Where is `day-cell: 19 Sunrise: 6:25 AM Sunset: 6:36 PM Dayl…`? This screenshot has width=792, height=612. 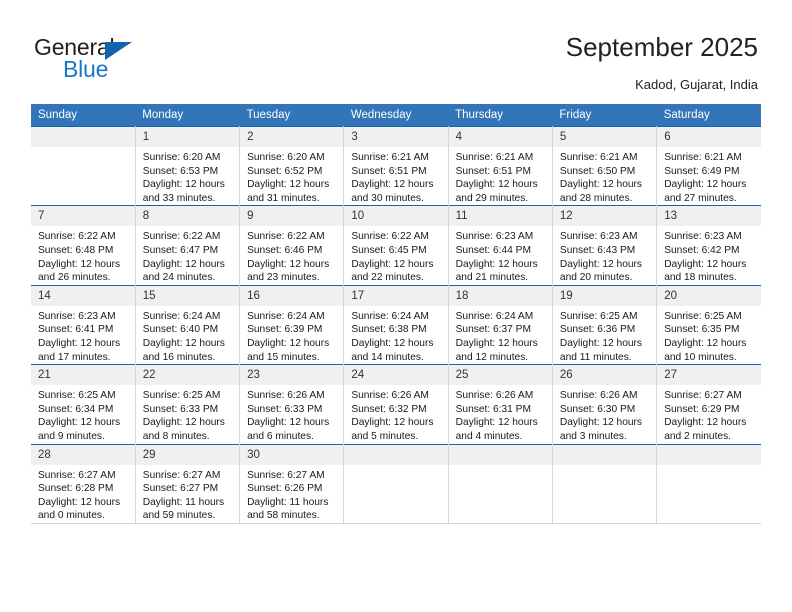
day-cell: 19 Sunrise: 6:25 AM Sunset: 6:36 PM Dayl… is located at coordinates (605, 324).